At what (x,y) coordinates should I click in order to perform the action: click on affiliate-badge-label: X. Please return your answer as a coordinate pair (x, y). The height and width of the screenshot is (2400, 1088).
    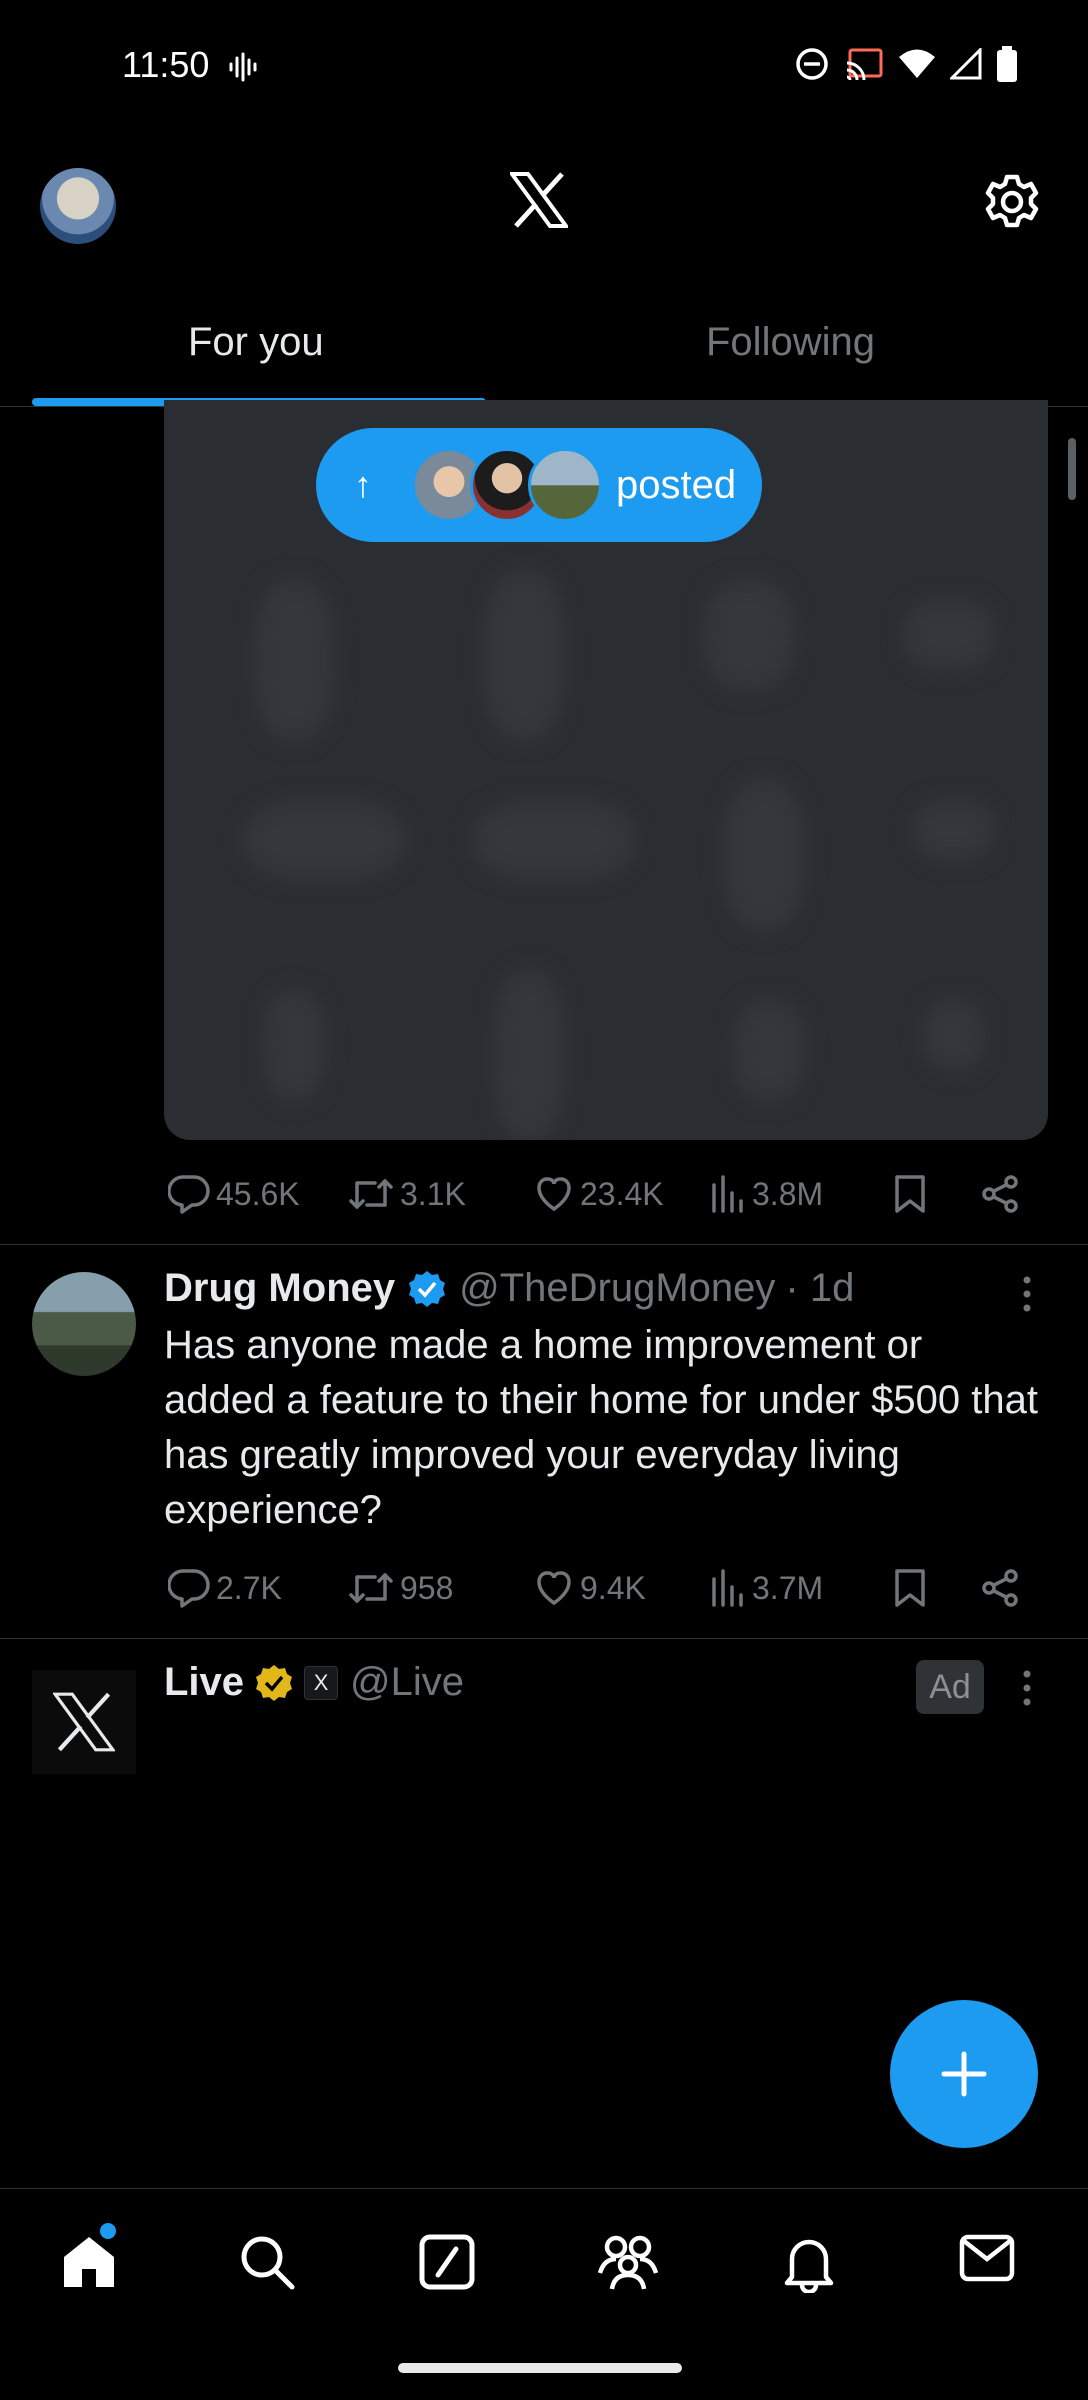
    Looking at the image, I should click on (321, 1682).